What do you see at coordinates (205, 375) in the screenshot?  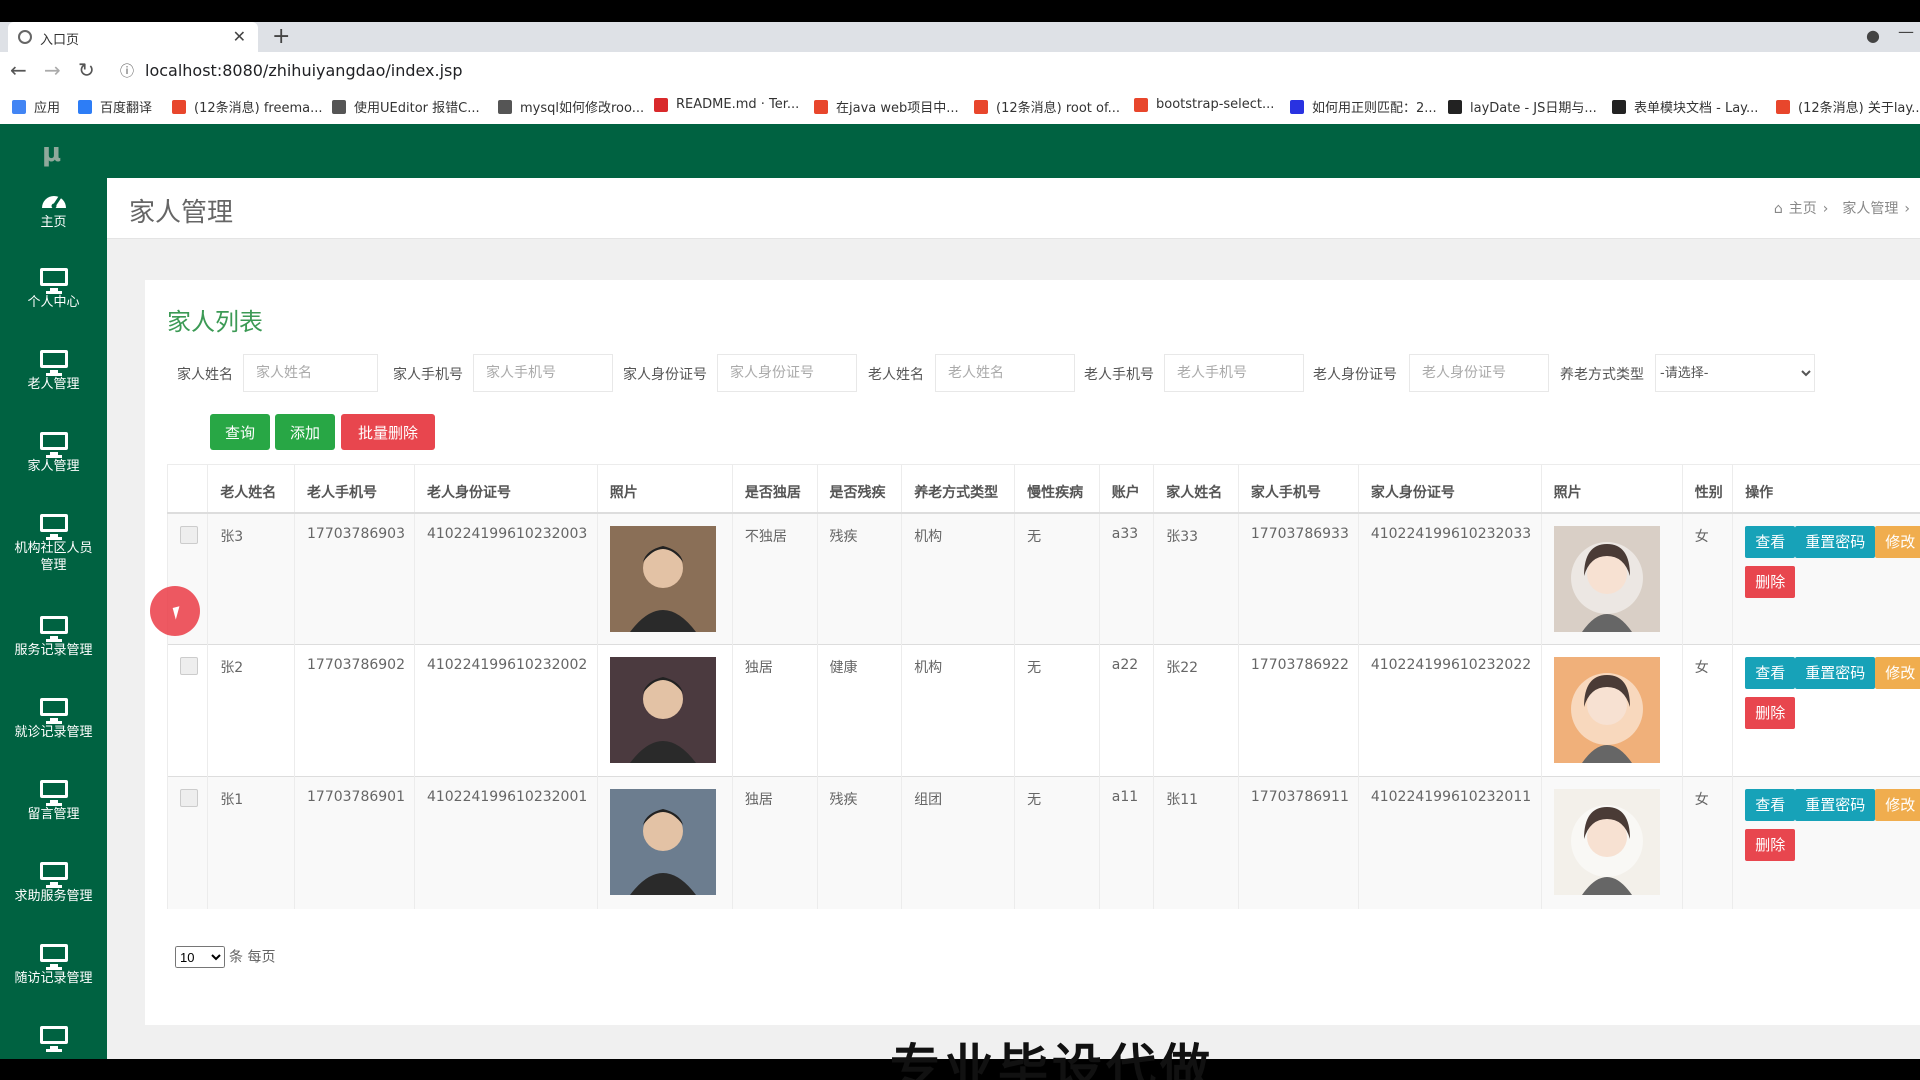 I see `filter-label-family-name: 家人姓名` at bounding box center [205, 375].